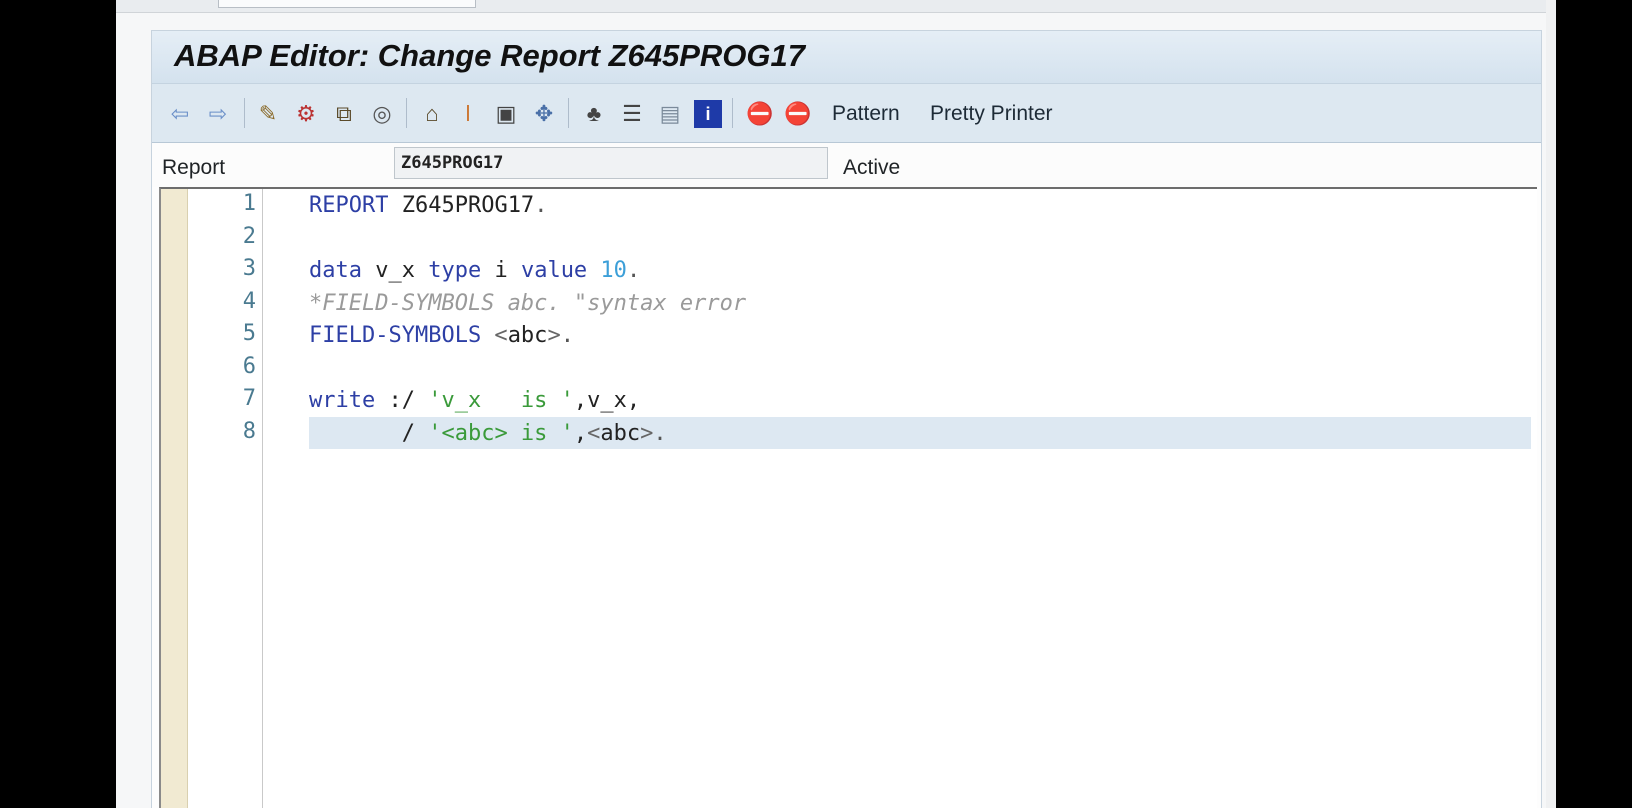 This screenshot has height=808, width=1632. I want to click on right-border, so click(1551, 404).